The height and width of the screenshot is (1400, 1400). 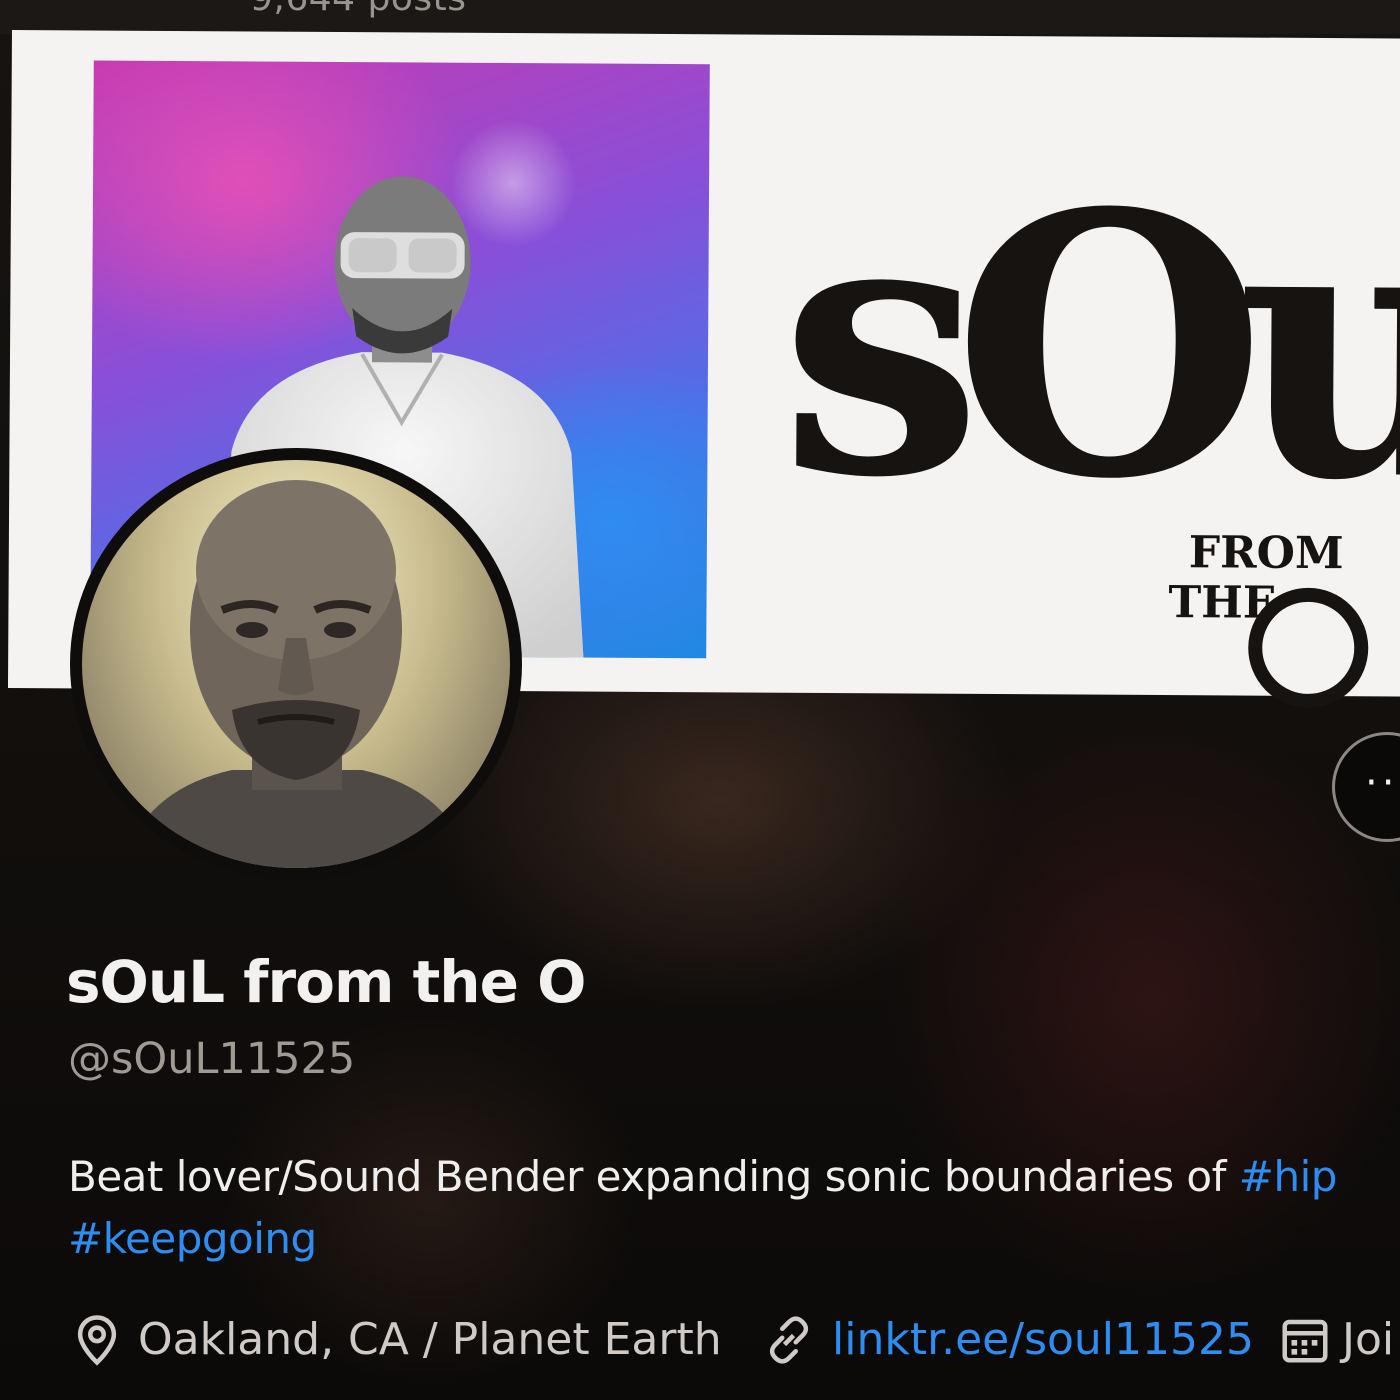 I want to click on link-icon, so click(x=789, y=1340).